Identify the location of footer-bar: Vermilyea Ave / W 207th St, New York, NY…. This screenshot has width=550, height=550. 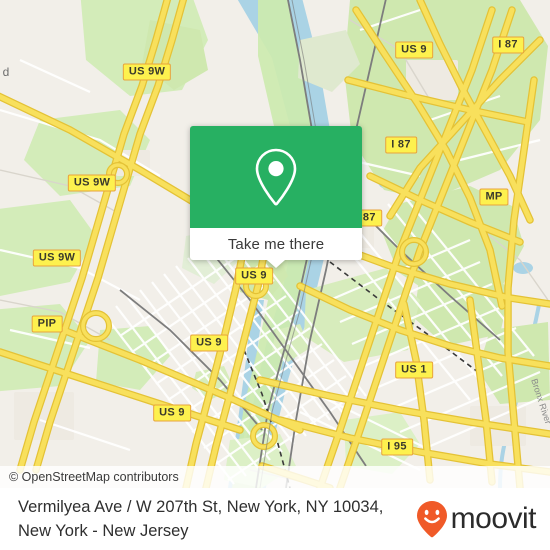
(275, 519).